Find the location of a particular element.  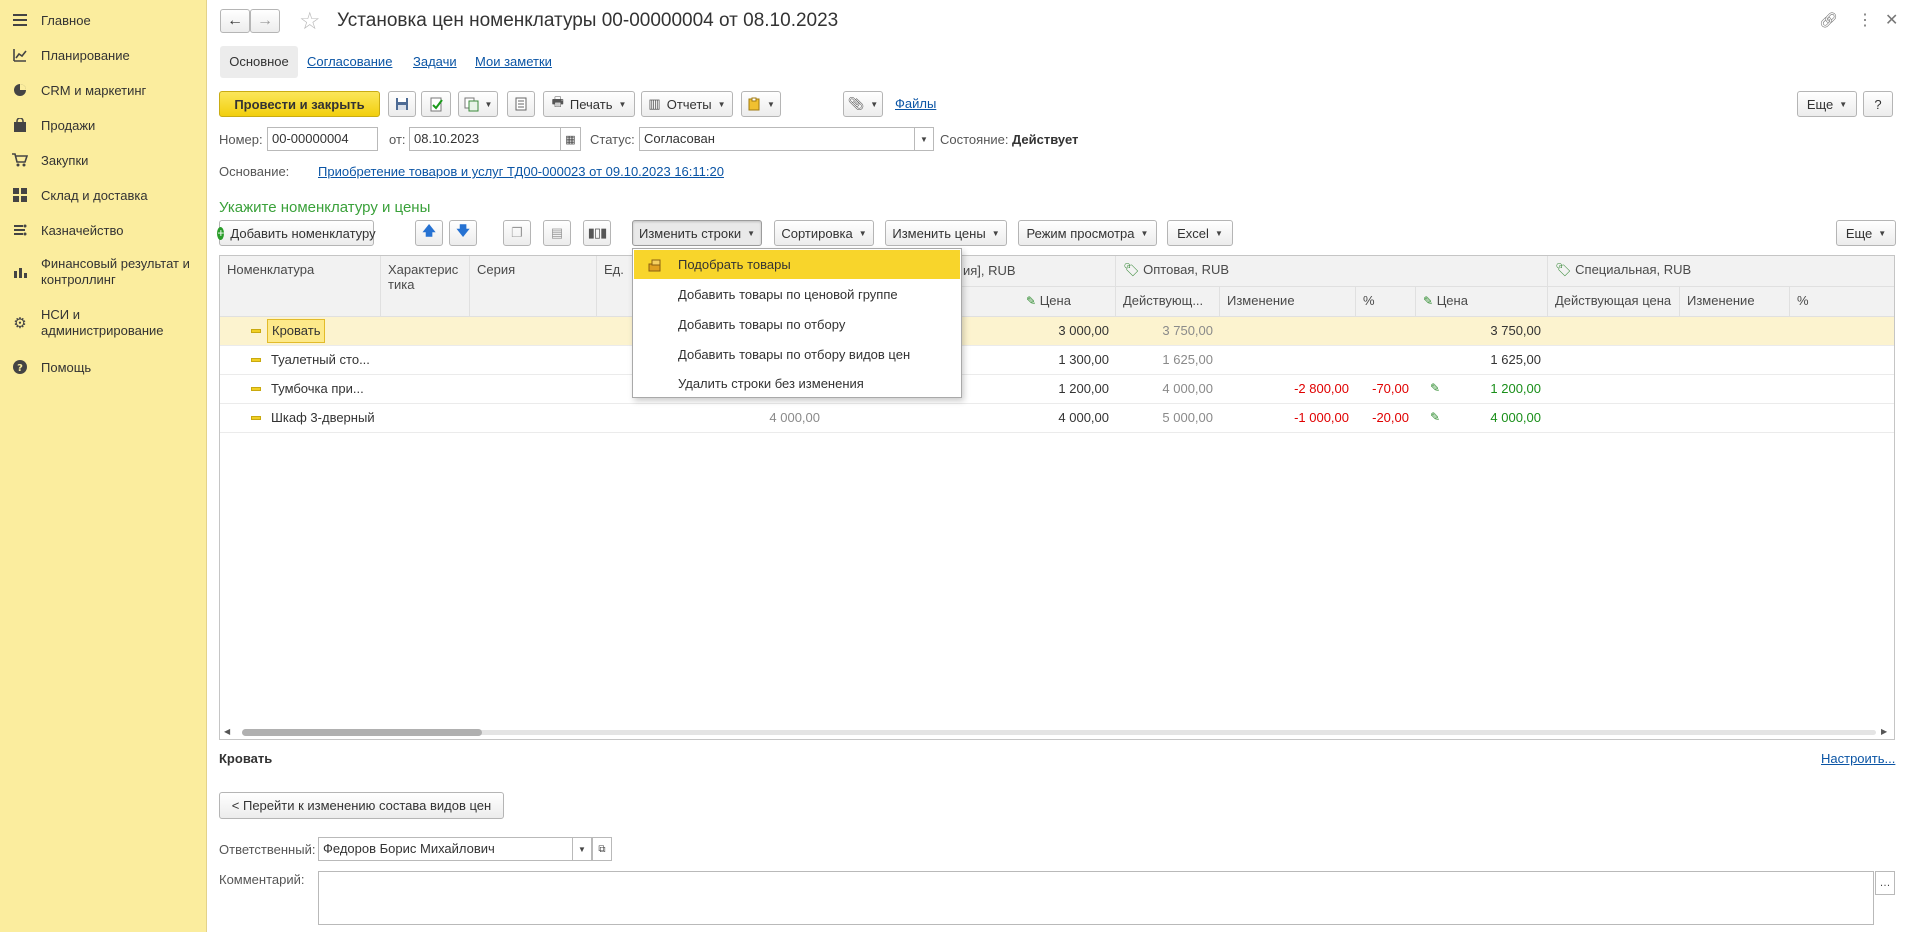

cell-price: 1 300,00 is located at coordinates (1067, 360).